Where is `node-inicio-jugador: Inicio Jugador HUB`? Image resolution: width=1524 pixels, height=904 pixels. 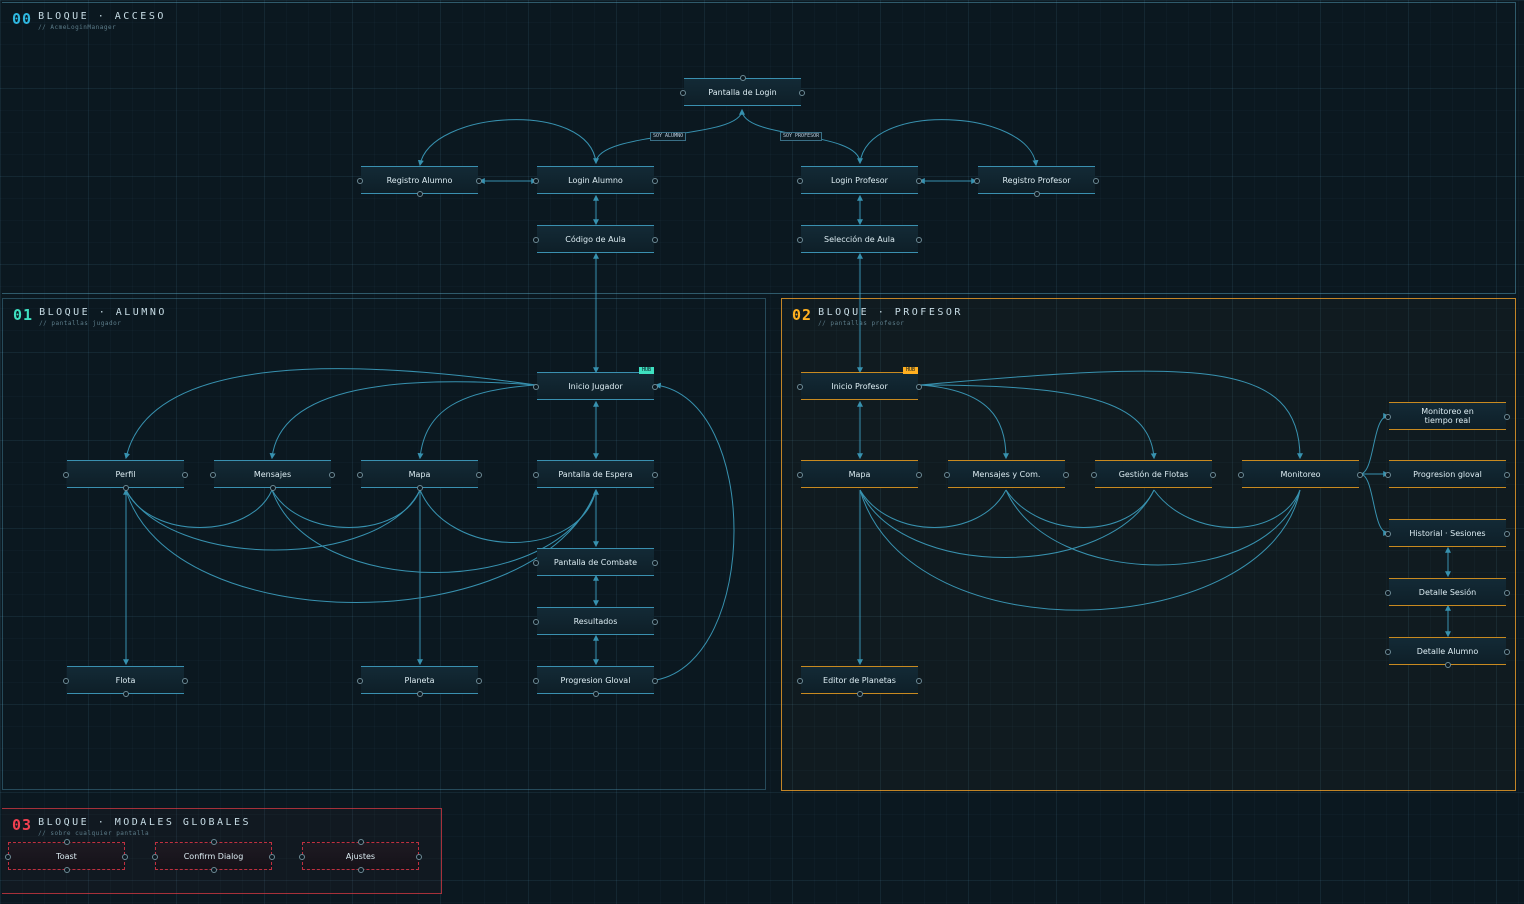 node-inicio-jugador: Inicio Jugador HUB is located at coordinates (595, 383).